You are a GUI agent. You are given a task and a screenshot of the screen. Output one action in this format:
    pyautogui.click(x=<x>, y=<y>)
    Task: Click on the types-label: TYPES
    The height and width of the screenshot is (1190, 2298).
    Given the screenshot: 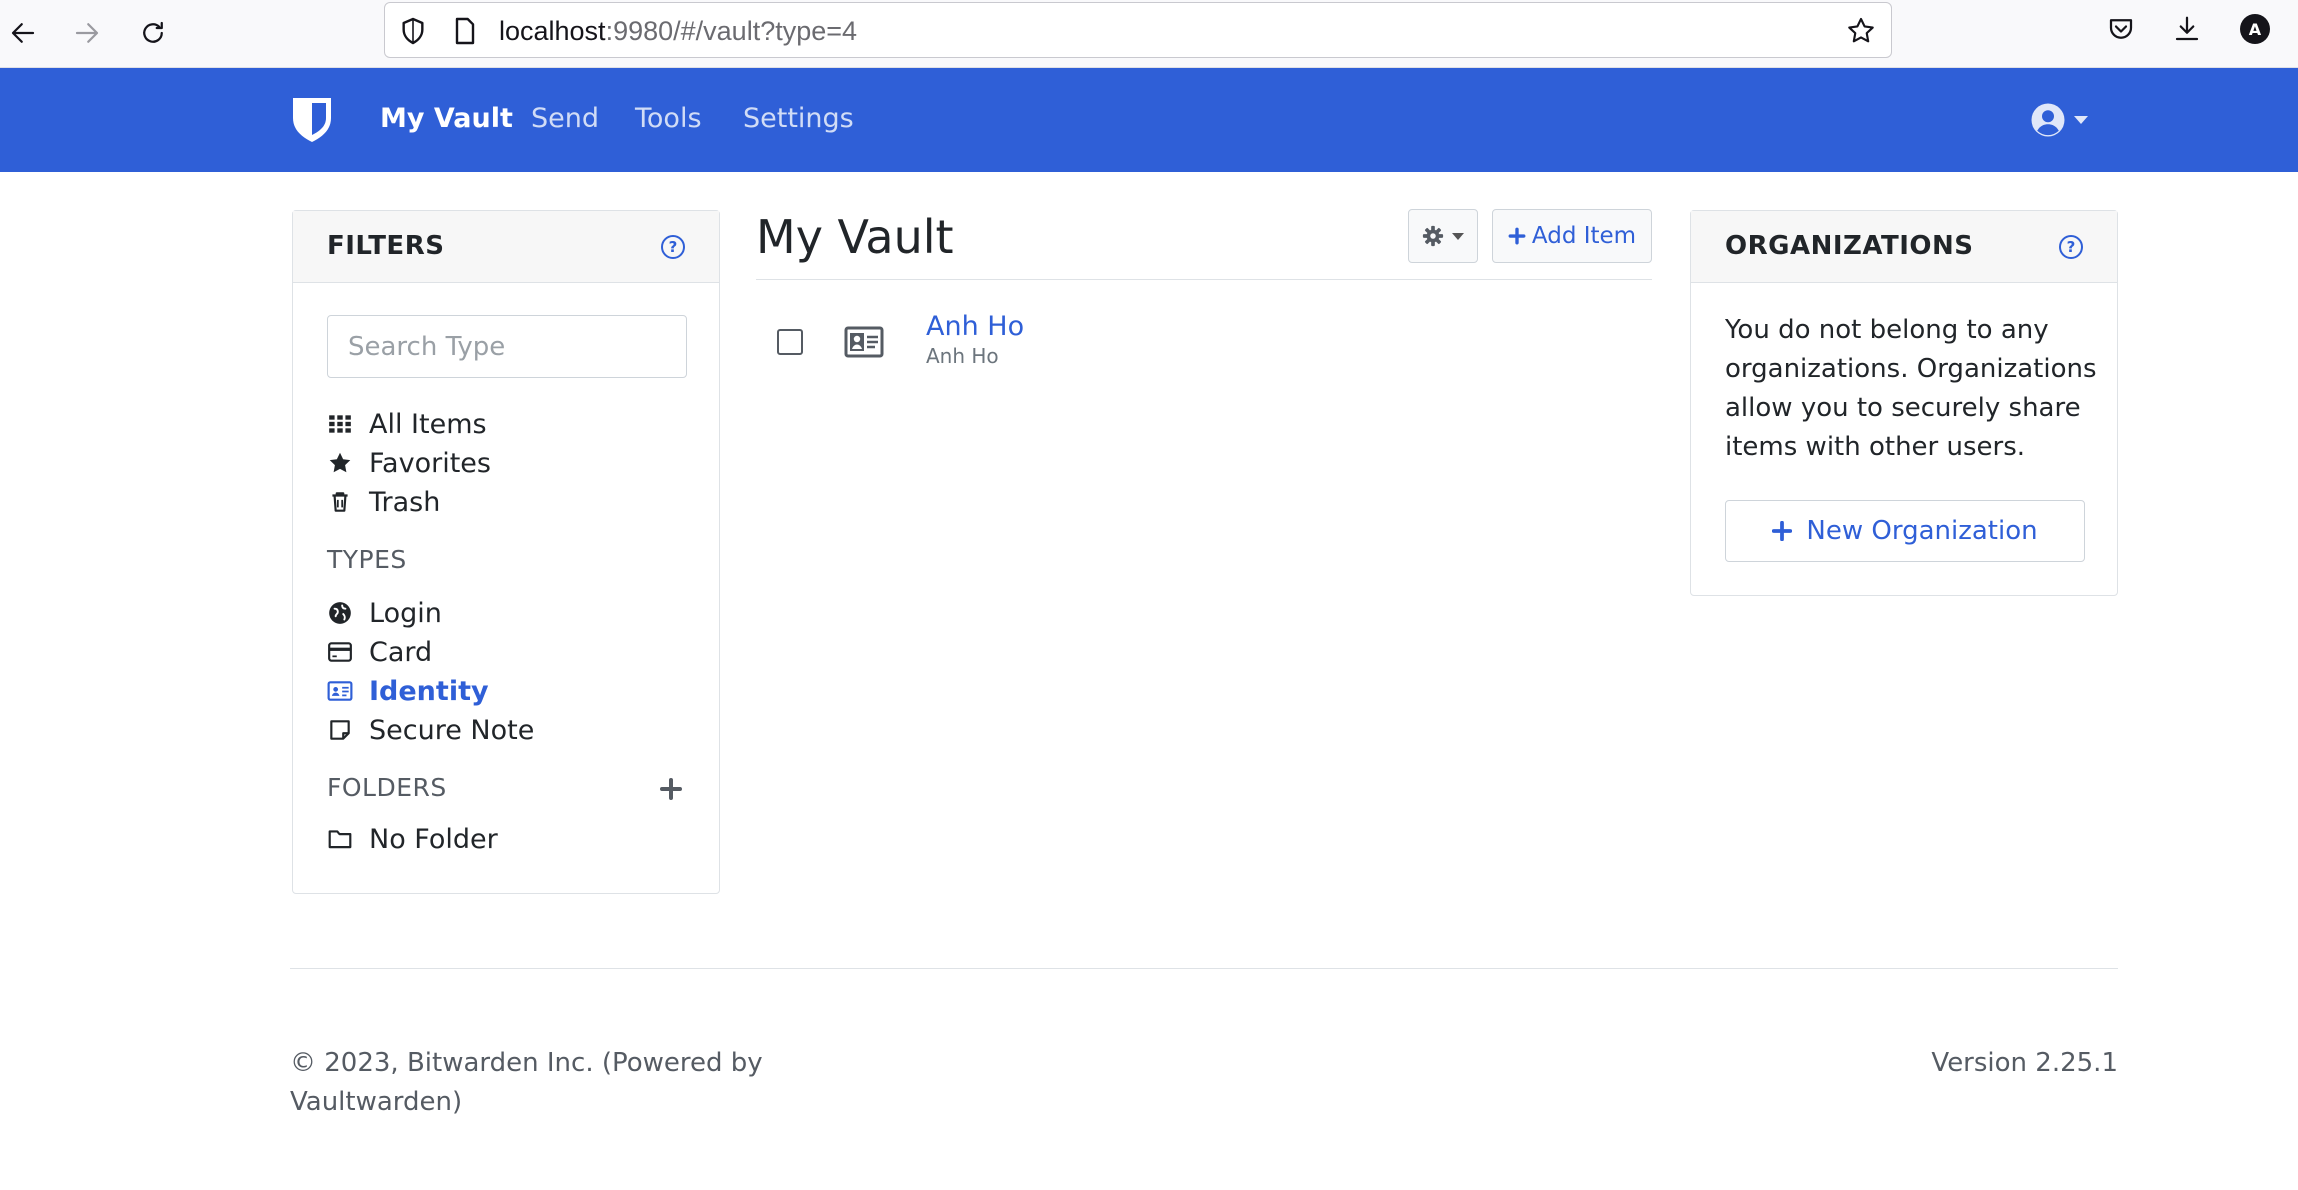 What is the action you would take?
    pyautogui.click(x=367, y=559)
    